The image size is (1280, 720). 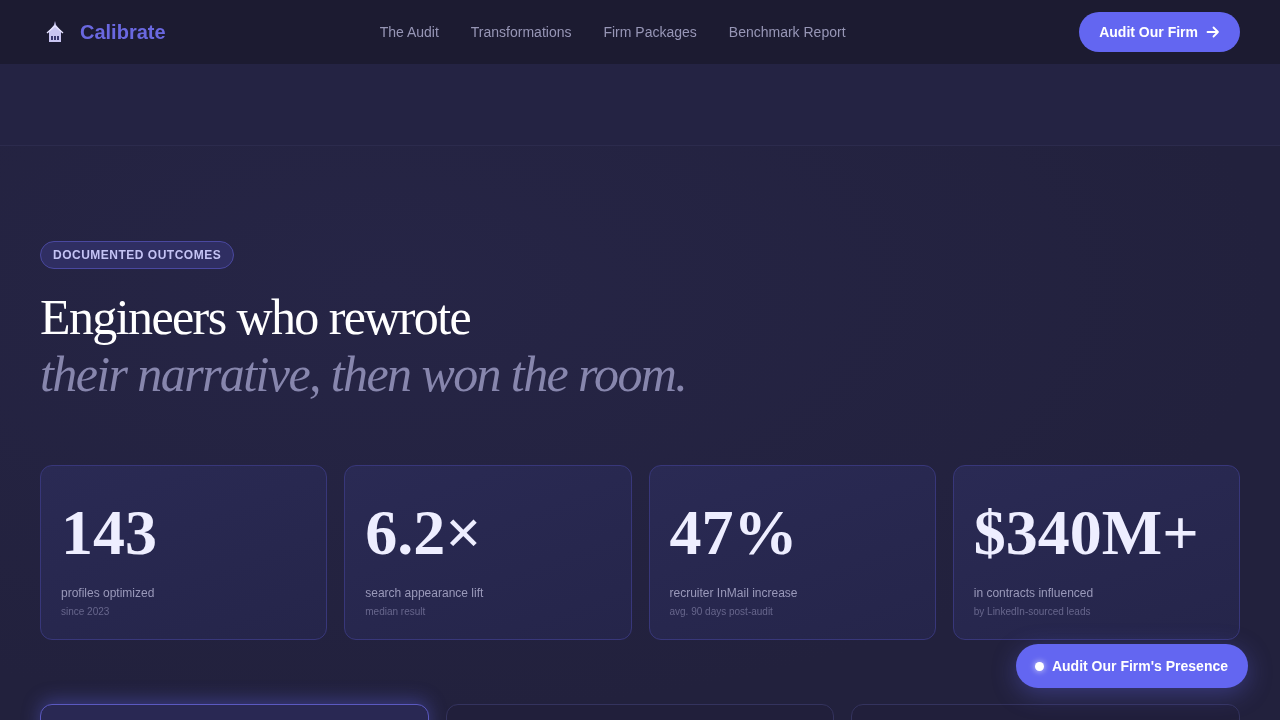 What do you see at coordinates (55, 32) in the screenshot?
I see `building-icon` at bounding box center [55, 32].